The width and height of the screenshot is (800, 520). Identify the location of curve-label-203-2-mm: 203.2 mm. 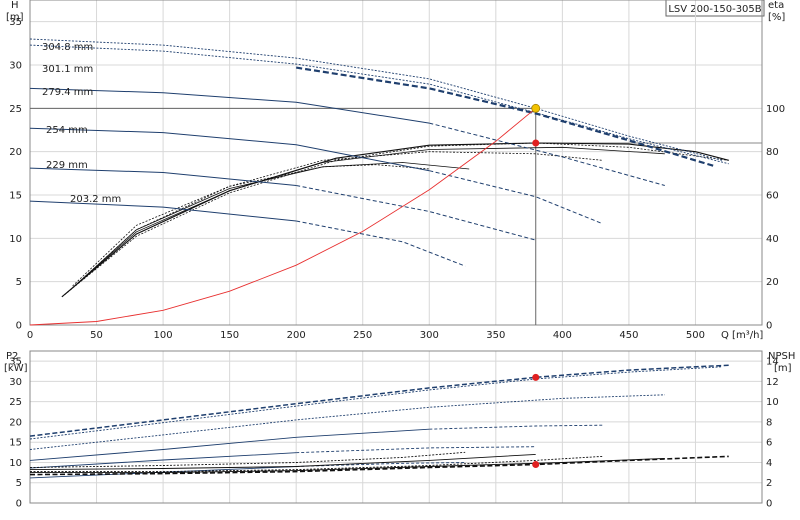
(95, 199).